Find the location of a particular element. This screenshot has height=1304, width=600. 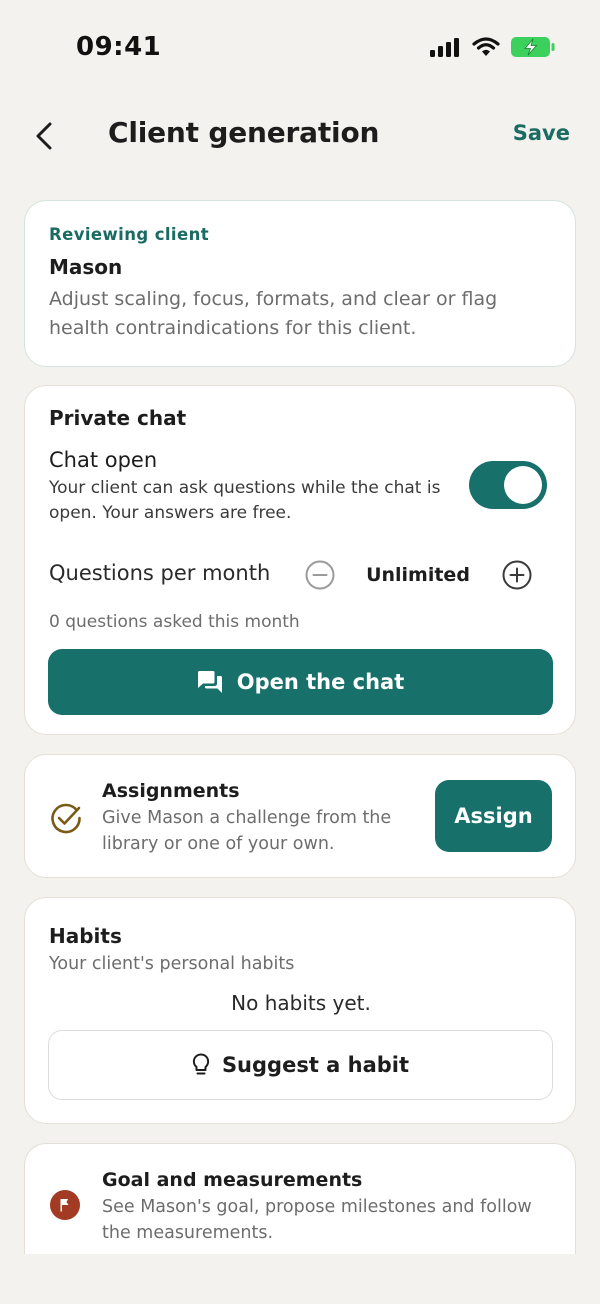

open-chat-button: Open the chat is located at coordinates (300, 682).